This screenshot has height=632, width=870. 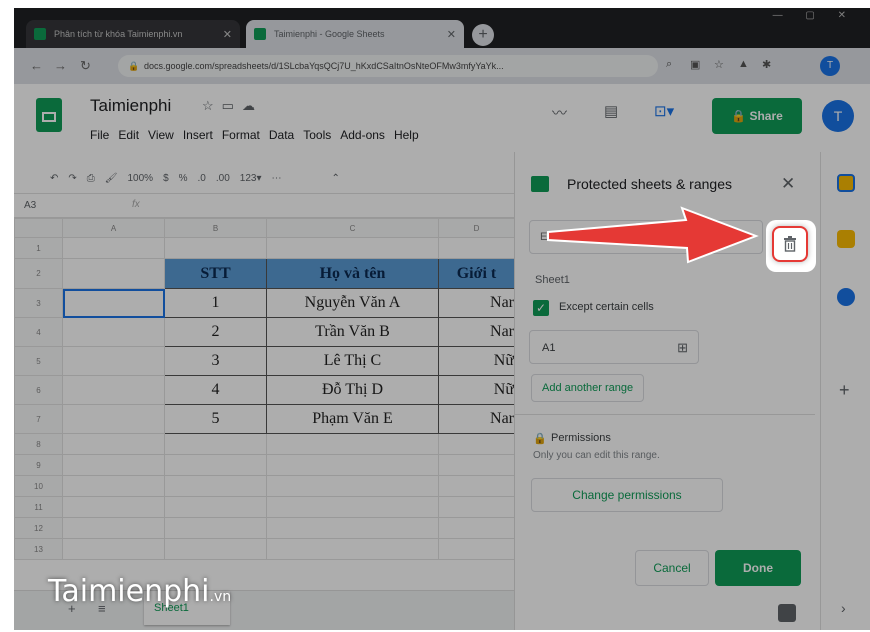 I want to click on taimienphi-watermark: Taimienphi.vn, so click(x=139, y=591).